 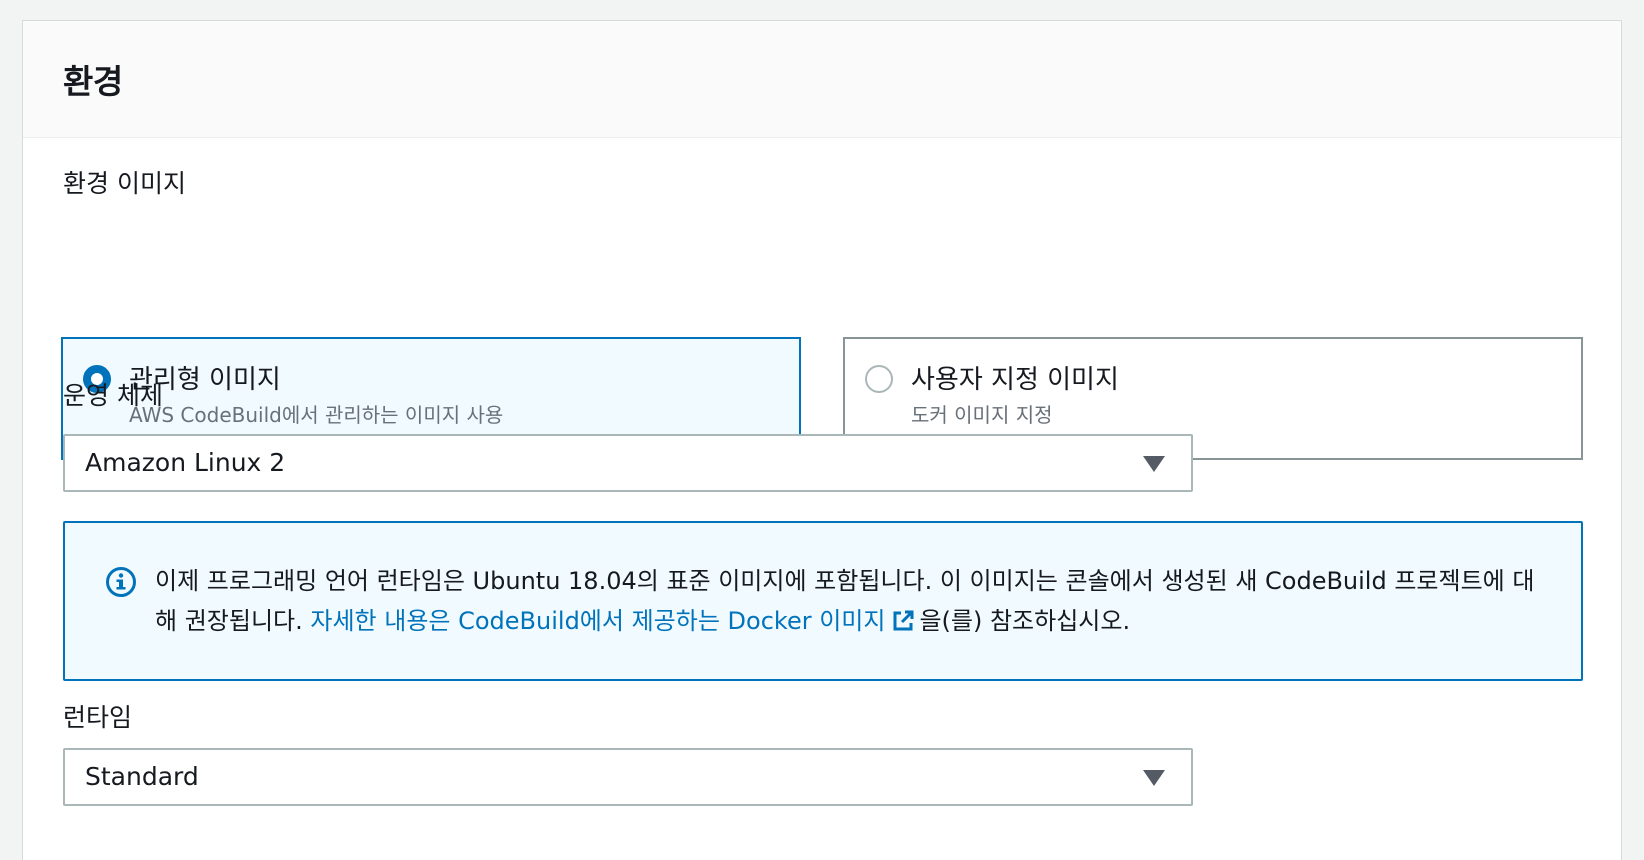 What do you see at coordinates (121, 582) in the screenshot?
I see `info-icon` at bounding box center [121, 582].